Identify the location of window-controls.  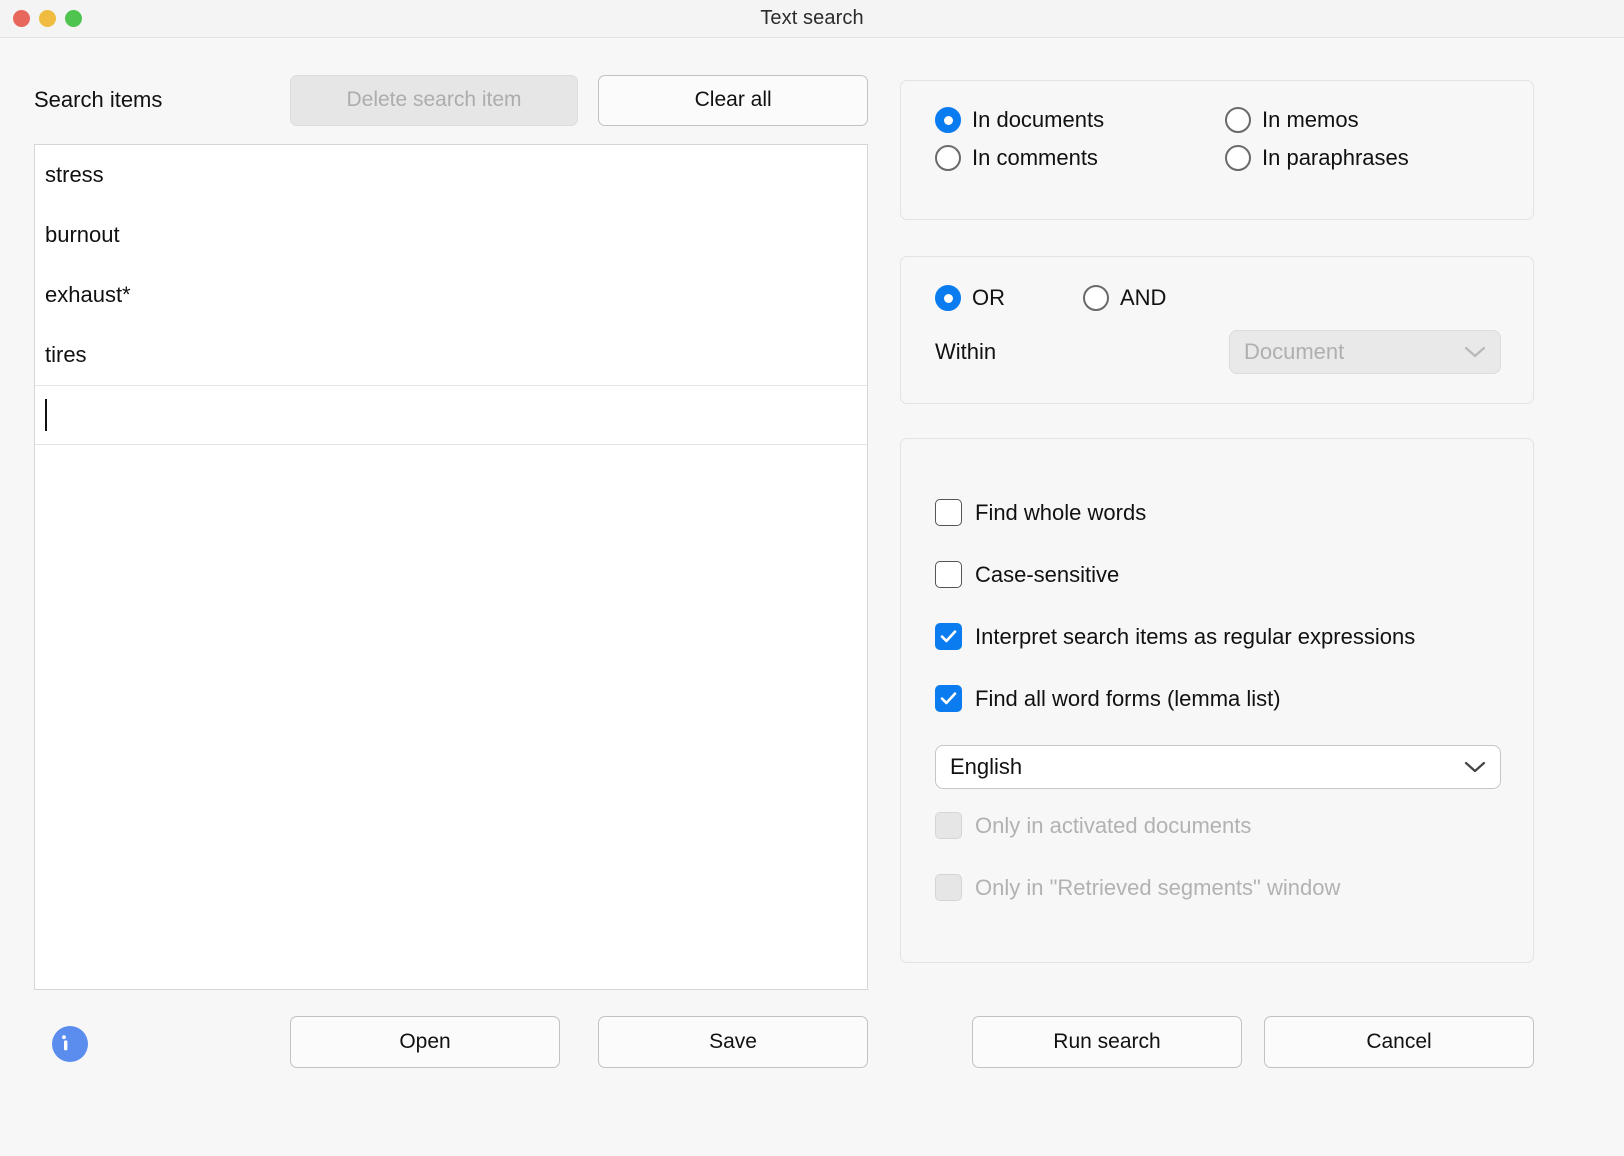
(47, 18).